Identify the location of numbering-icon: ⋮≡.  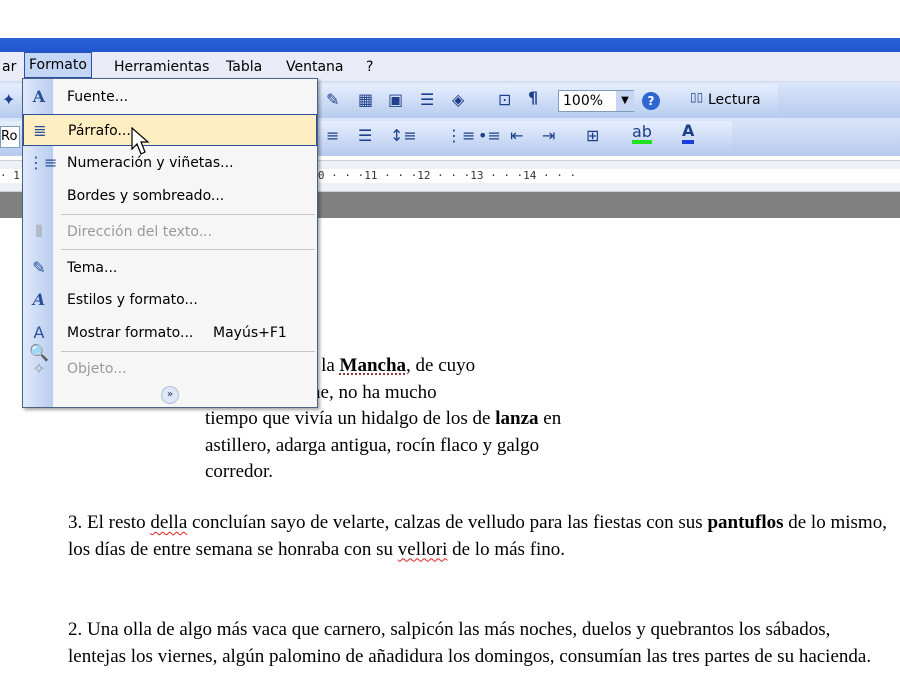
(460, 135).